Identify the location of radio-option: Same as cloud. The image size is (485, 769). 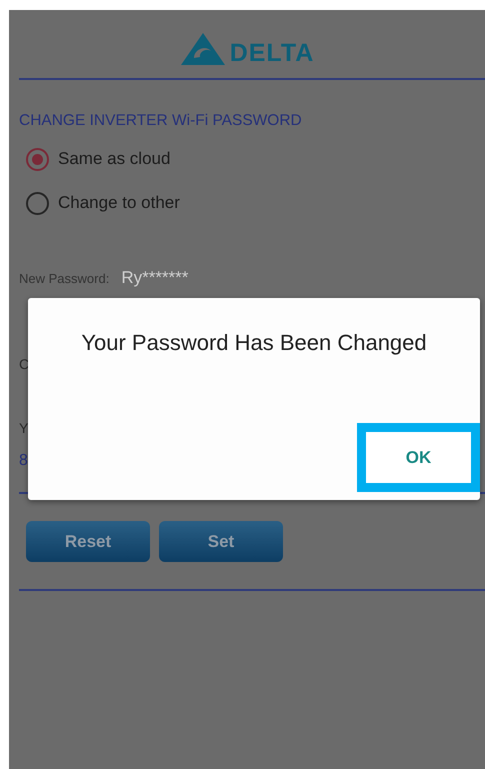
(255, 159).